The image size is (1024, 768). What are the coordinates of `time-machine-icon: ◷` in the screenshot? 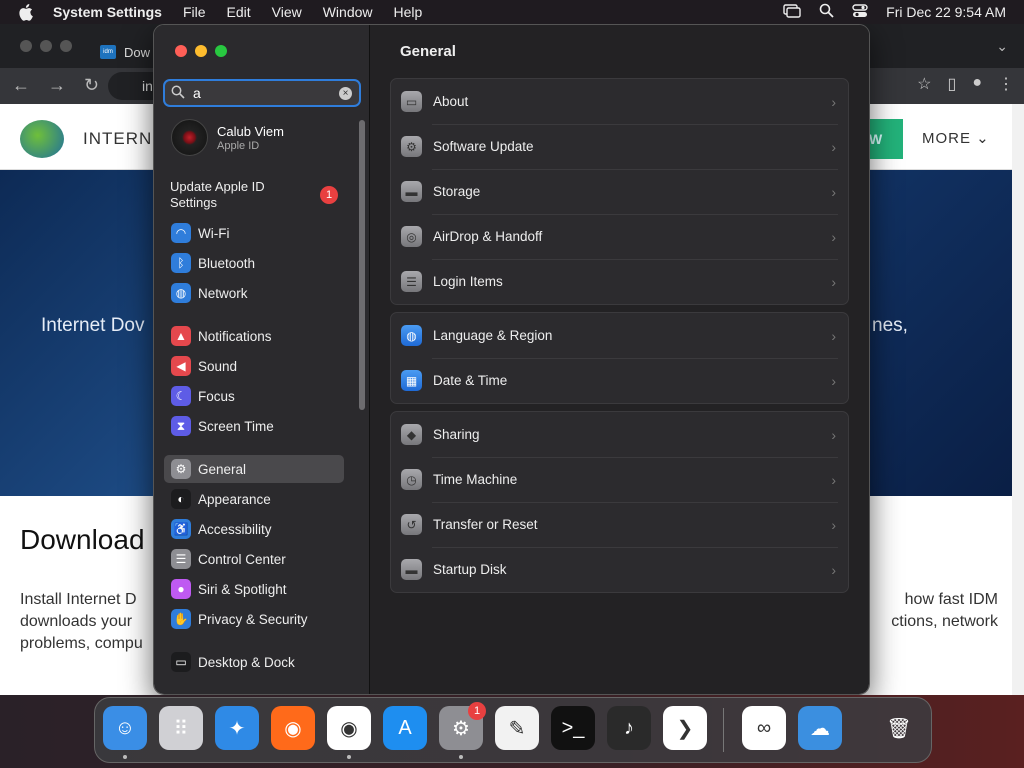 It's located at (411, 479).